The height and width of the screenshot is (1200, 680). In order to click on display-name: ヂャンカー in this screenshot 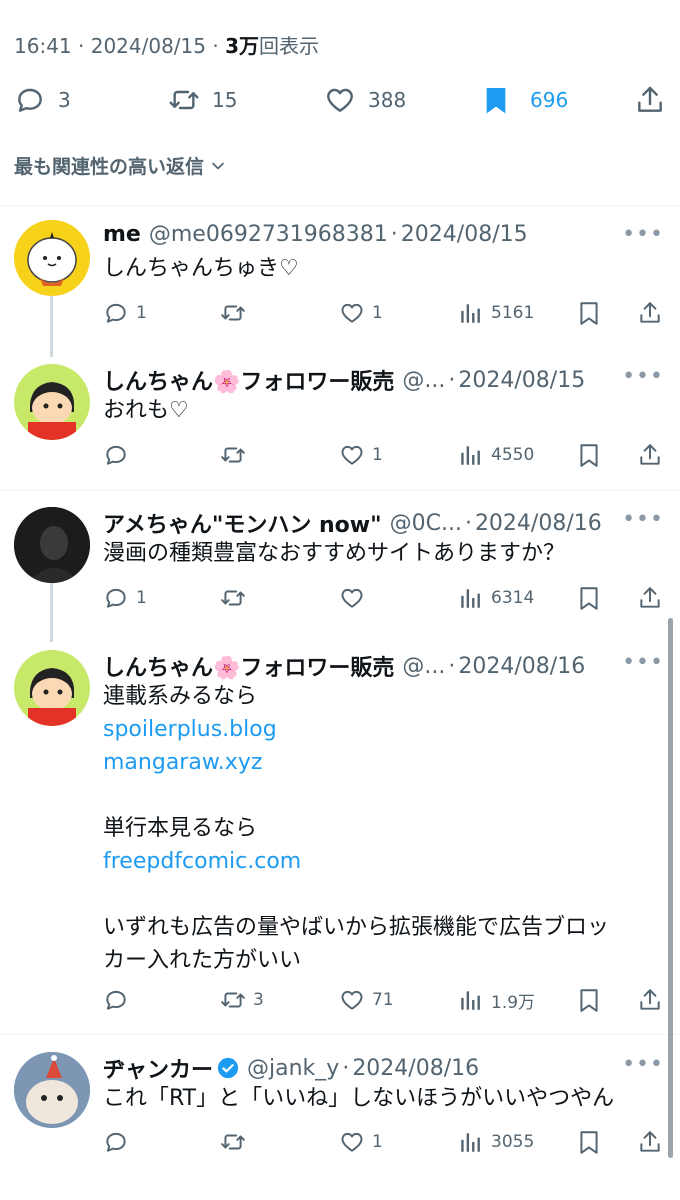, I will do `click(158, 1068)`.